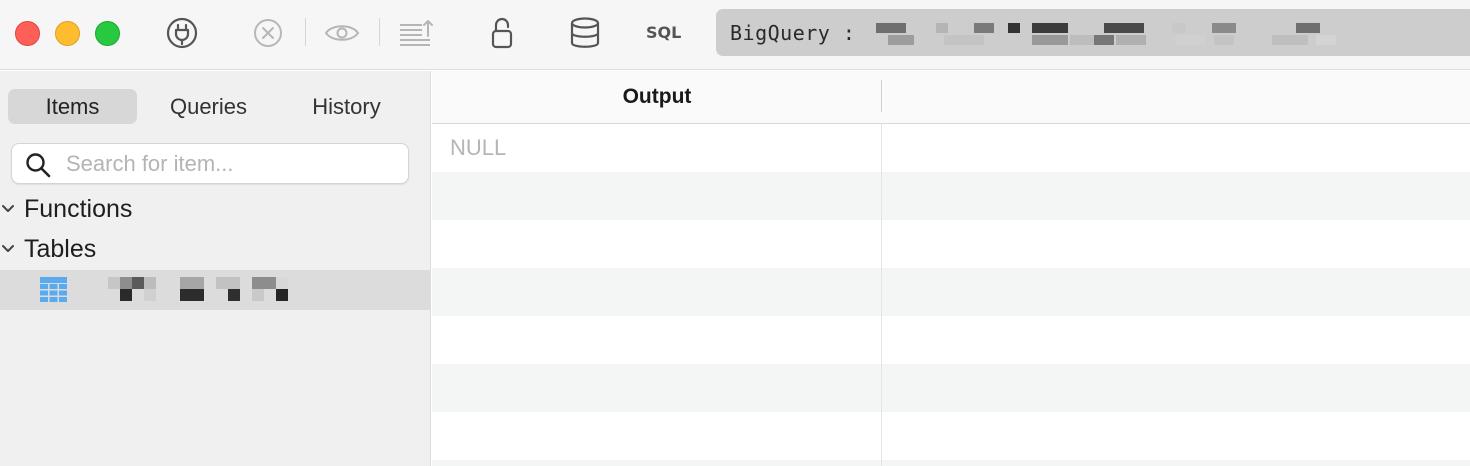  What do you see at coordinates (67, 33) in the screenshot?
I see `window-minimize-button` at bounding box center [67, 33].